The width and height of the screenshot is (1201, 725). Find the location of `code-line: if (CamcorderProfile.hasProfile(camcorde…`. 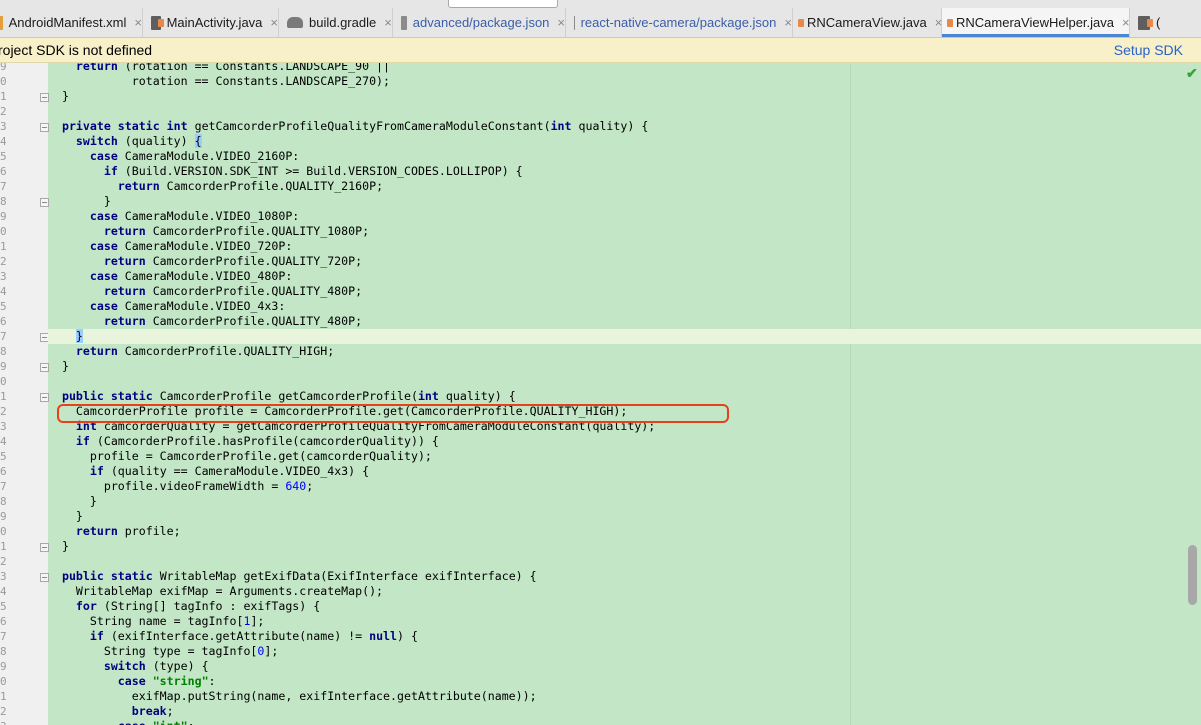

code-line: if (CamcorderProfile.hasProfile(camcorde… is located at coordinates (624, 441).